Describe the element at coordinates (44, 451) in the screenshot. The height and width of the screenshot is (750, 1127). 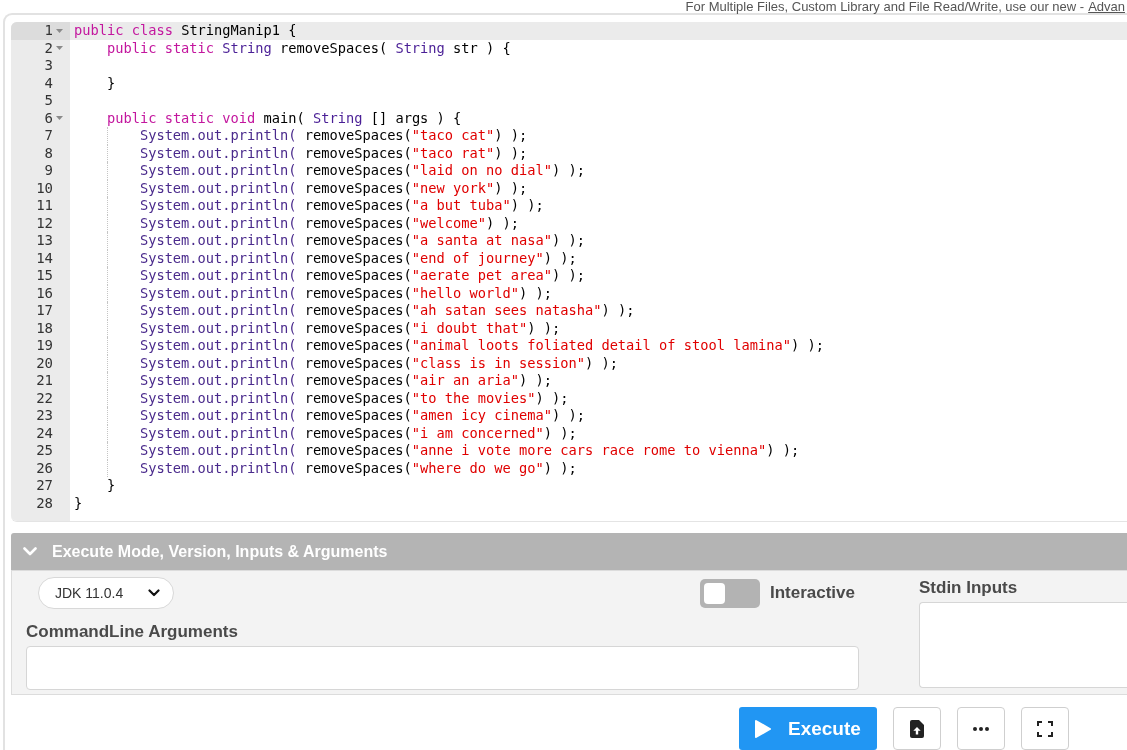
I see `line-number: 25` at that location.